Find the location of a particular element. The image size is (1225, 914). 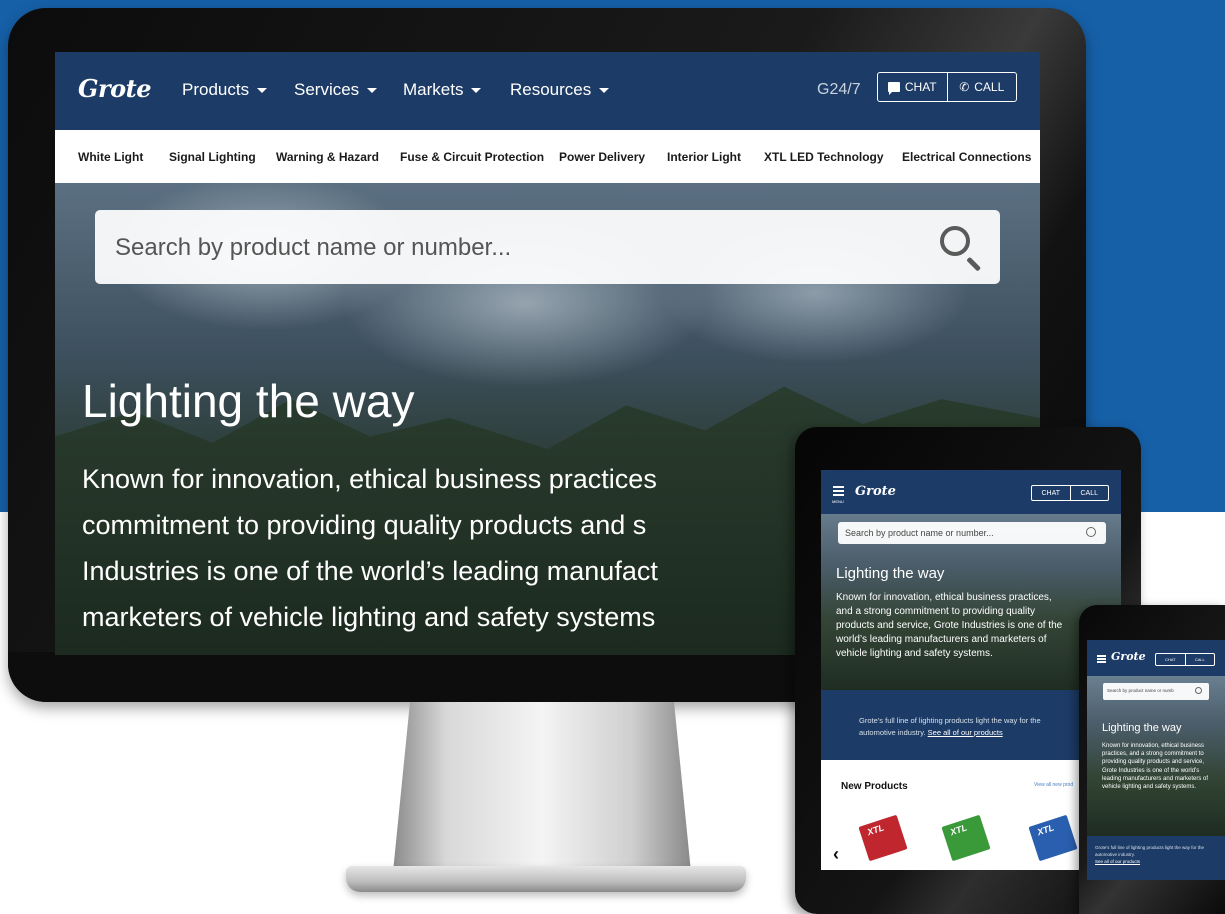

search-placeholder: Search by product name or numb is located at coordinates (1140, 690).